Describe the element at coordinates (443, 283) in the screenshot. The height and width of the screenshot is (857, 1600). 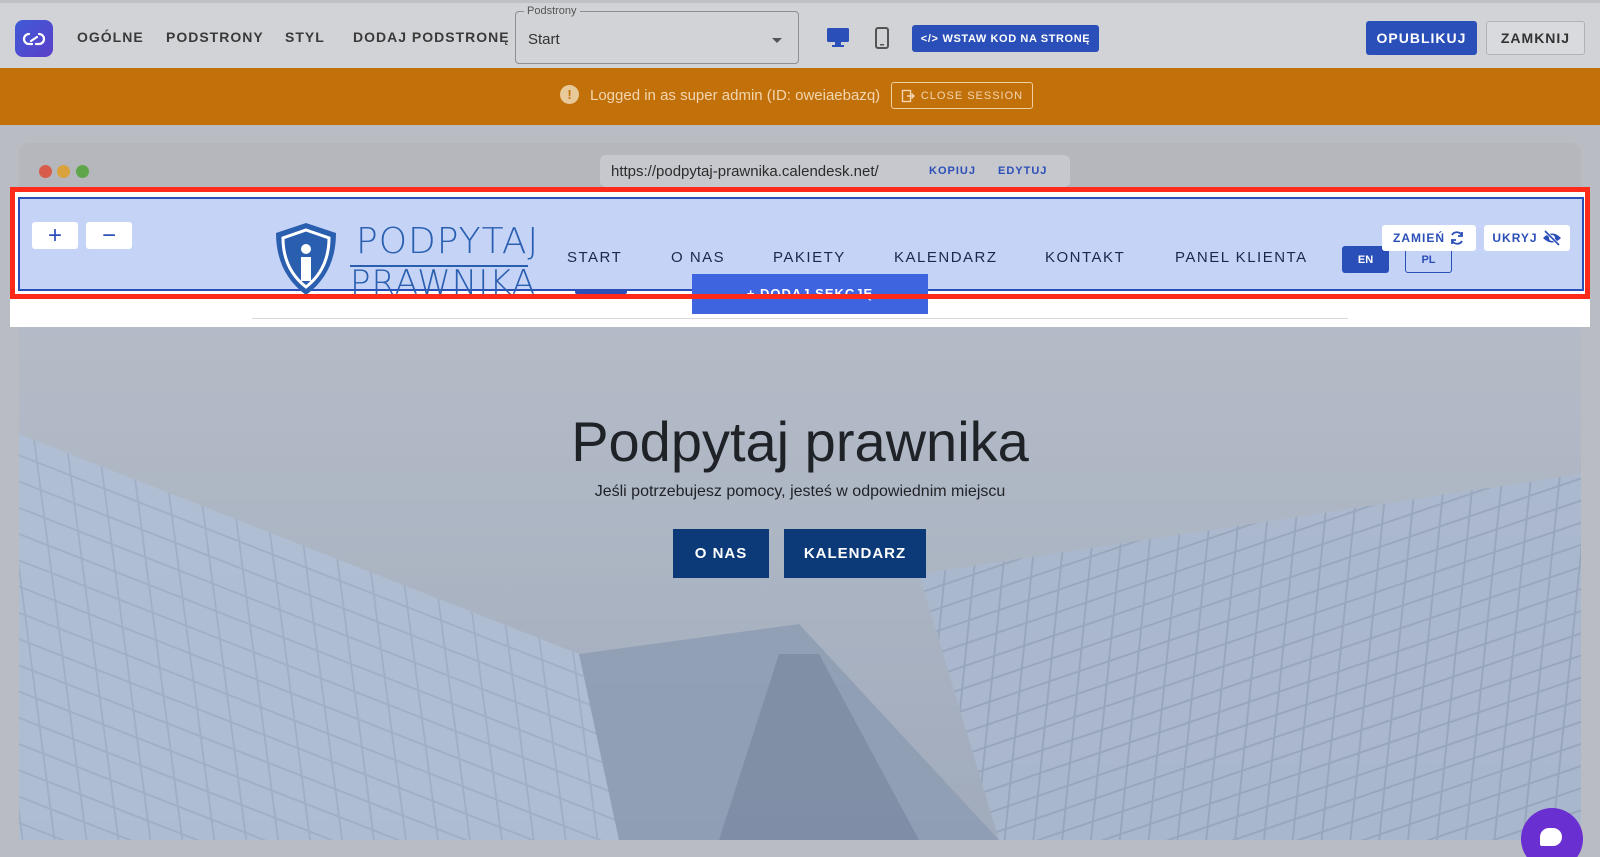
I see `logo-text-line2: PRAWNIKA` at that location.